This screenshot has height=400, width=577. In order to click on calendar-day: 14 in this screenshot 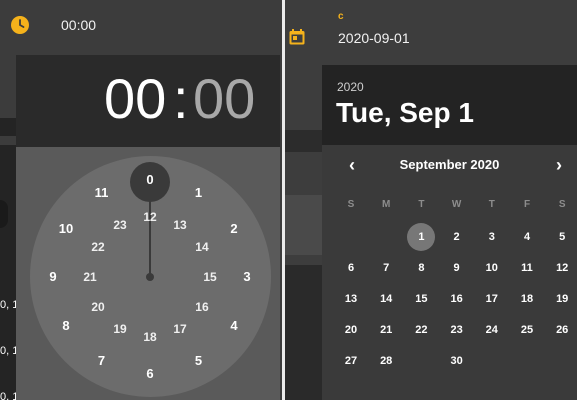, I will do `click(386, 299)`.